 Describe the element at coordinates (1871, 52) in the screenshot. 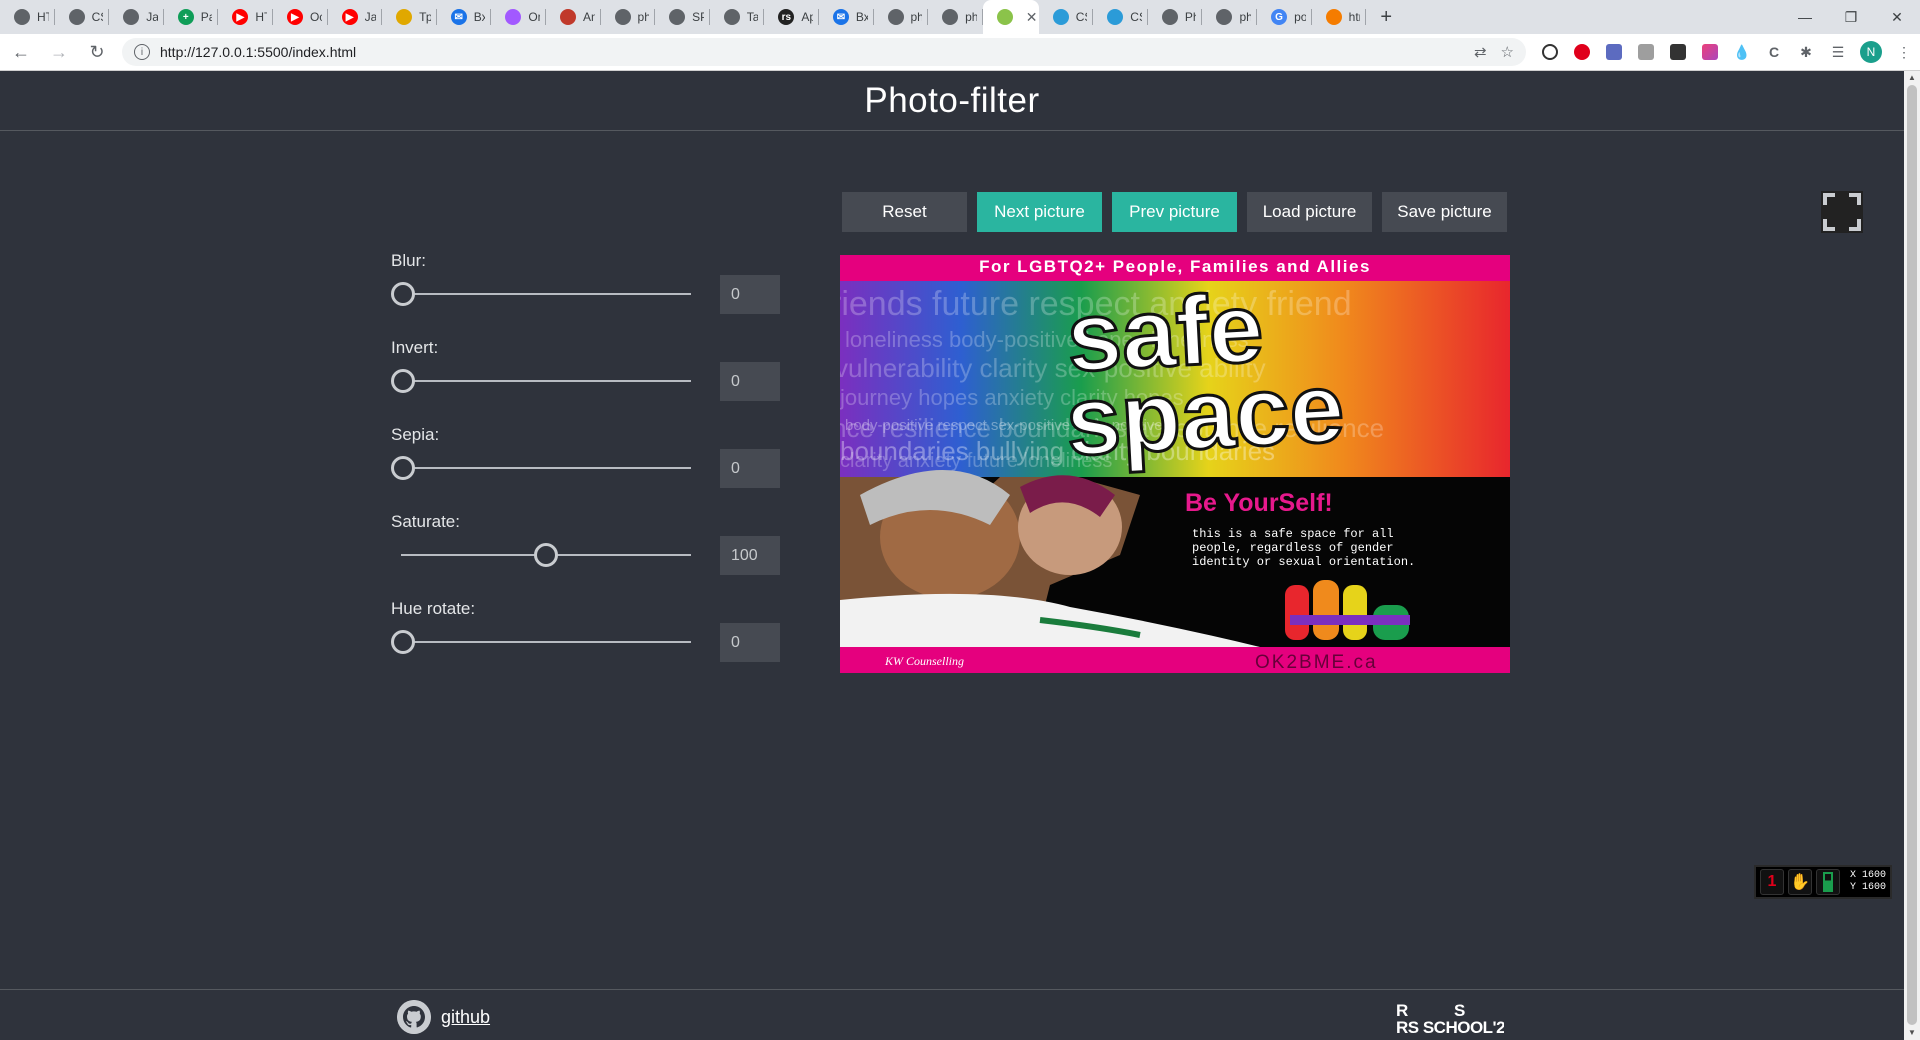

I see `profile-avatar: N` at that location.